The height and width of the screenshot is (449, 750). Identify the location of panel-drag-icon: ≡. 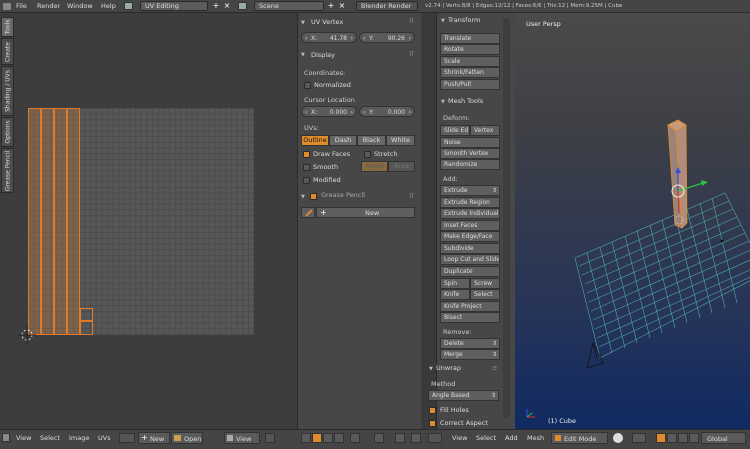
(494, 368).